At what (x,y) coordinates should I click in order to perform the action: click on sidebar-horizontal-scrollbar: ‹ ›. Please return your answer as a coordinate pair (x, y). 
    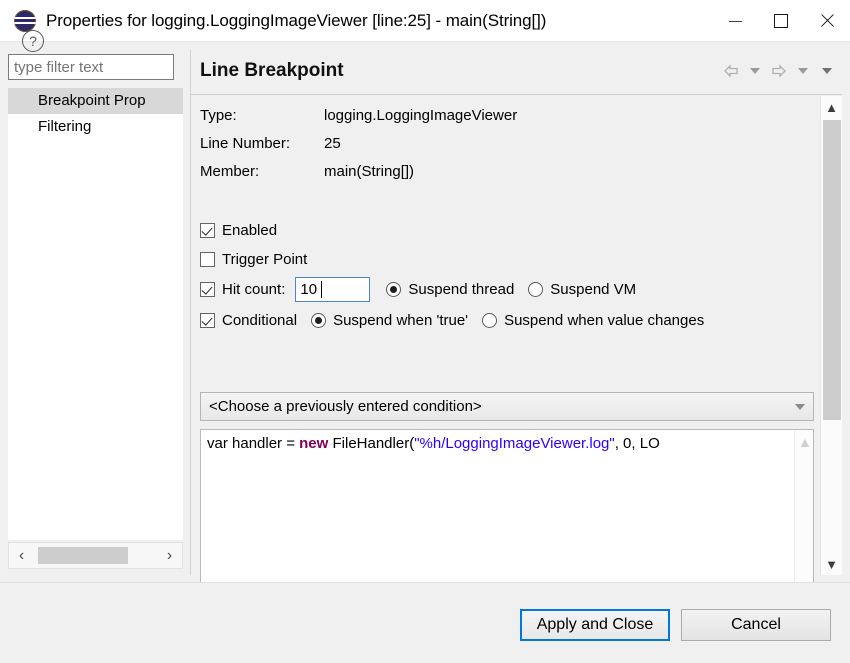
    Looking at the image, I should click on (95, 555).